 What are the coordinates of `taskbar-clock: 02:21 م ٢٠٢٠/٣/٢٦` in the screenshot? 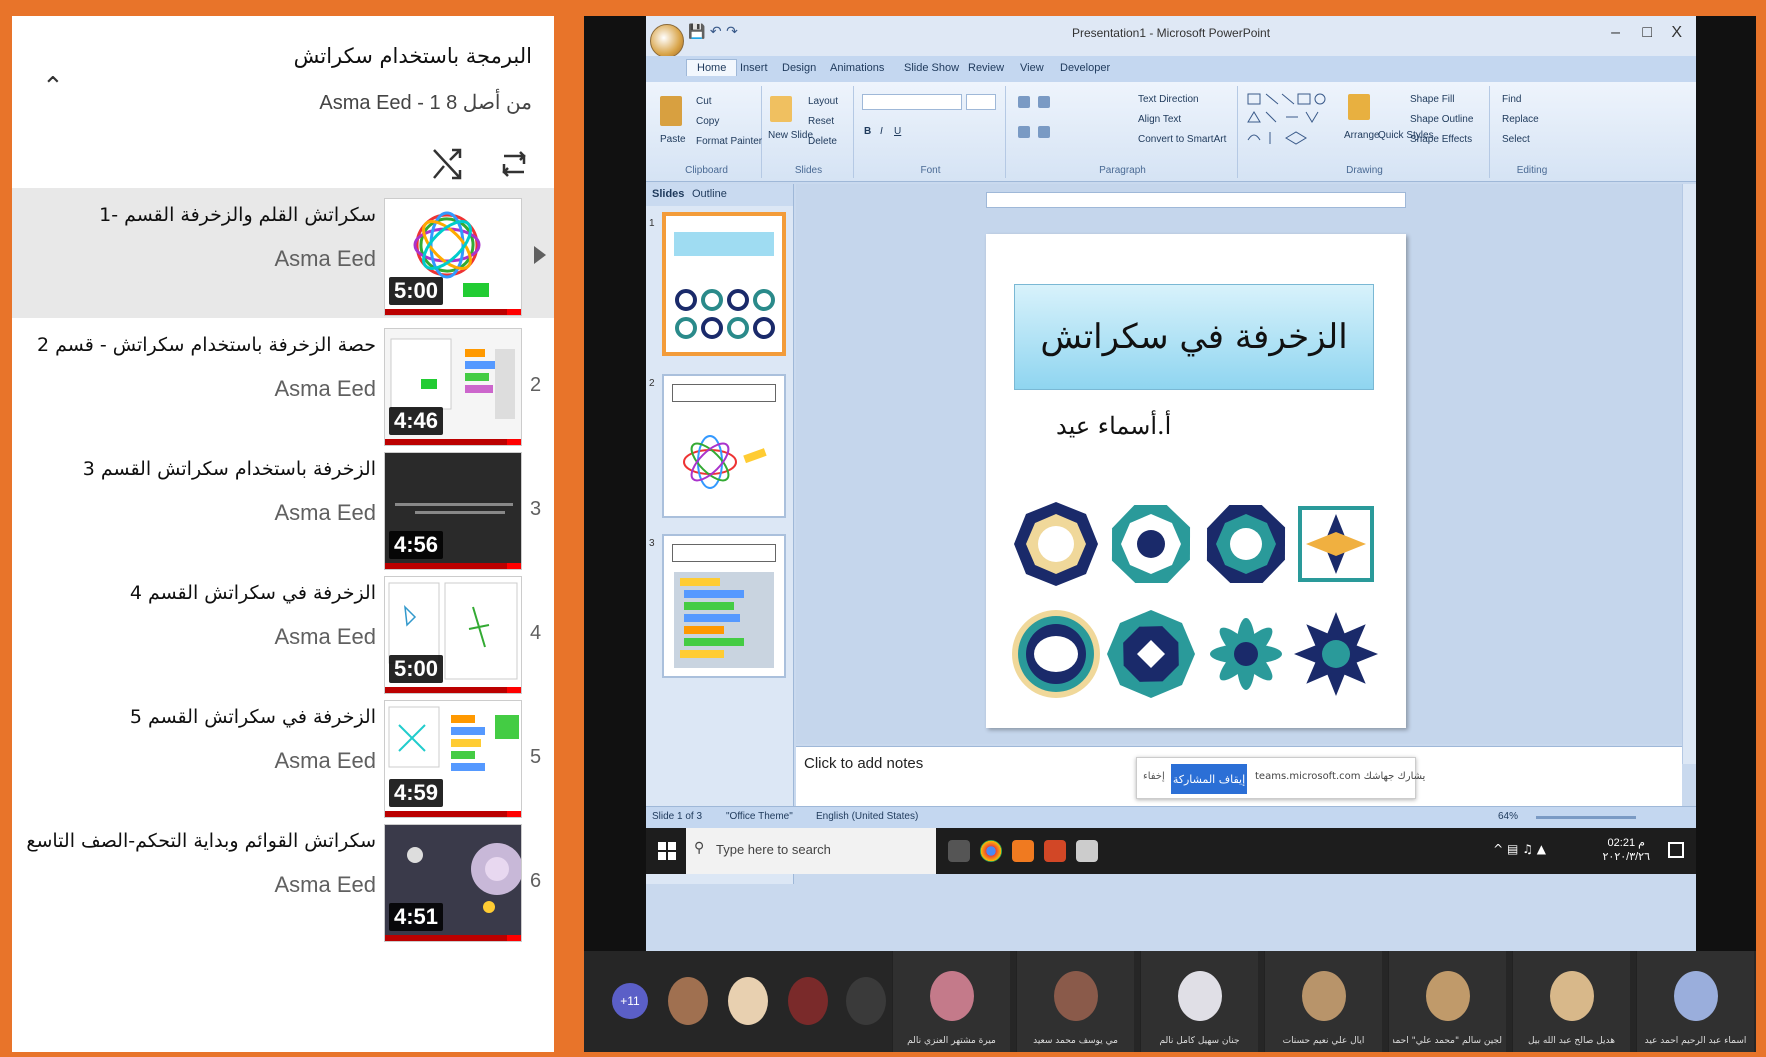 It's located at (1626, 850).